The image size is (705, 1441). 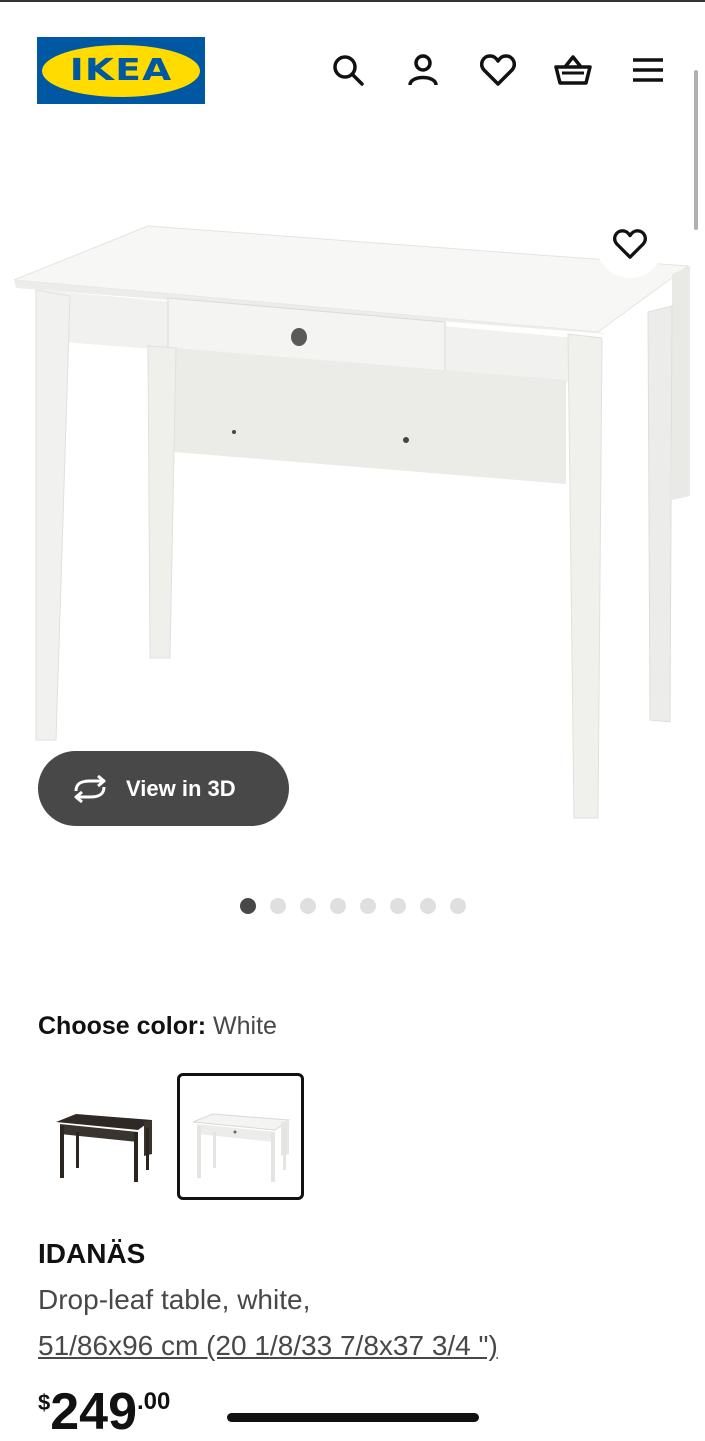 I want to click on logo-text: IKEA, so click(x=121, y=70).